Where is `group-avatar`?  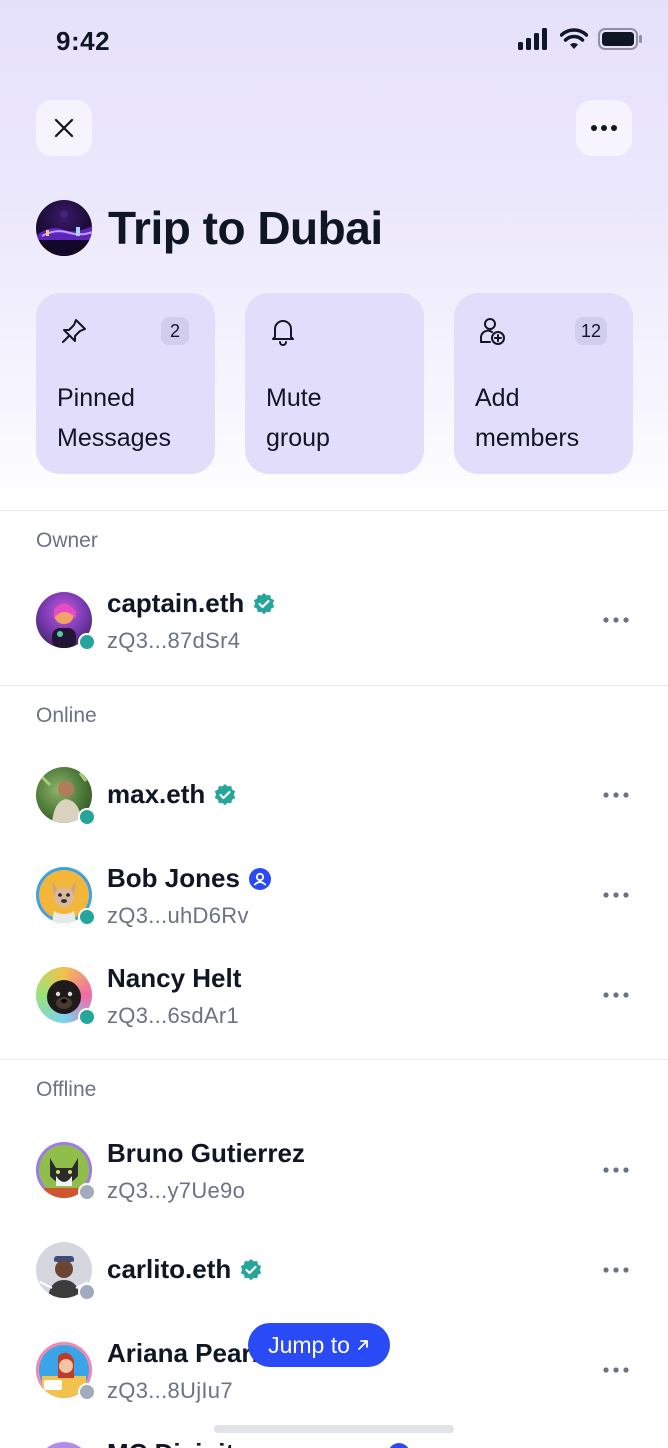
group-avatar is located at coordinates (64, 228).